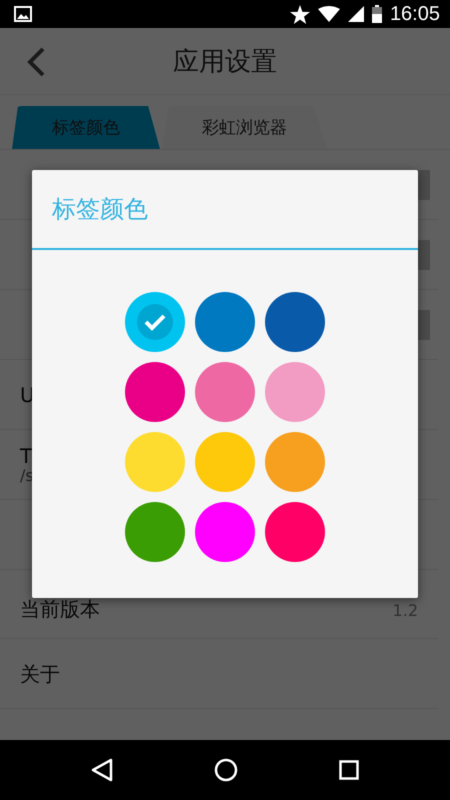  I want to click on setting-title: 关于, so click(40, 673).